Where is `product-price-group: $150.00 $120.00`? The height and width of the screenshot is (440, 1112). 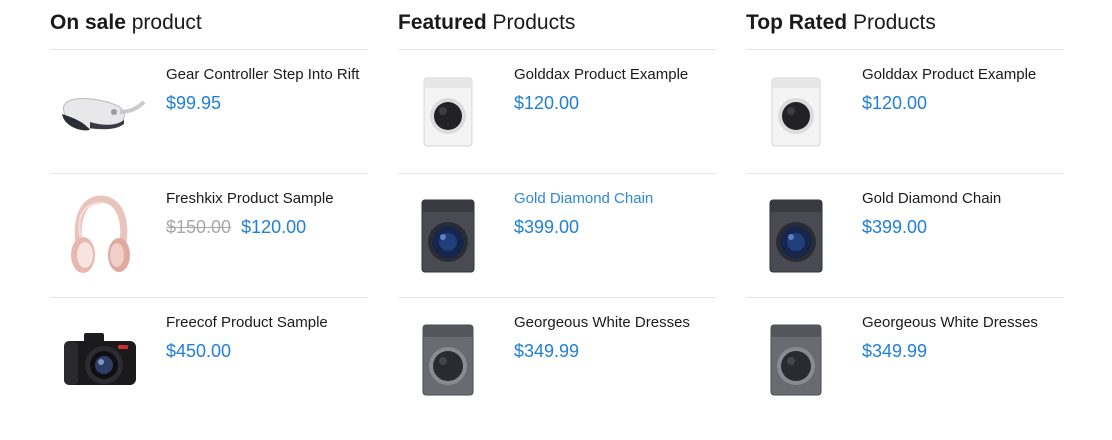 product-price-group: $150.00 $120.00 is located at coordinates (267, 227).